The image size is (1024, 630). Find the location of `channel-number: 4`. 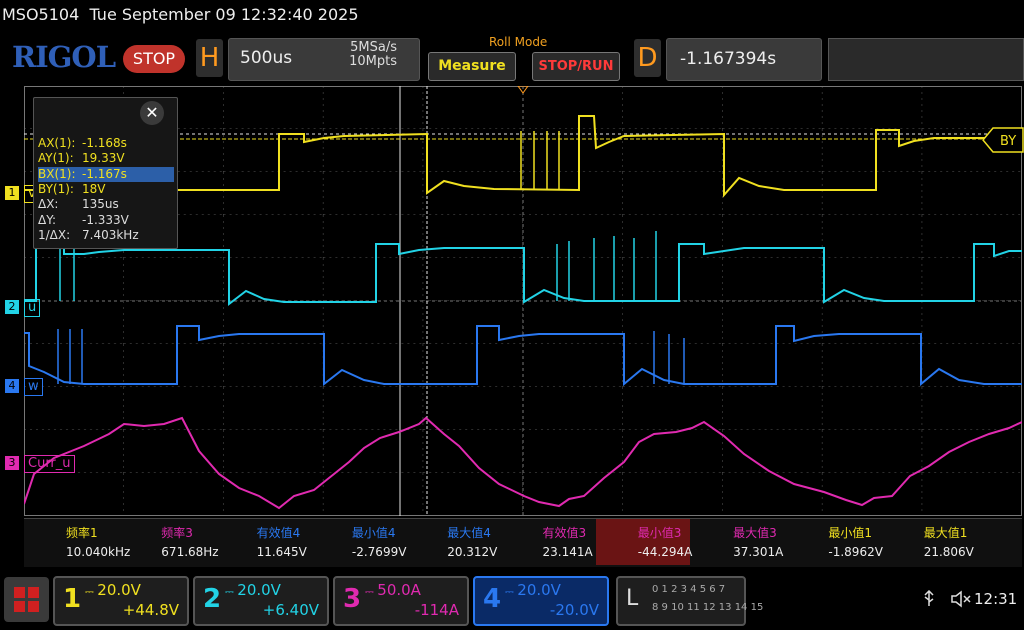

channel-number: 4 is located at coordinates (492, 599).